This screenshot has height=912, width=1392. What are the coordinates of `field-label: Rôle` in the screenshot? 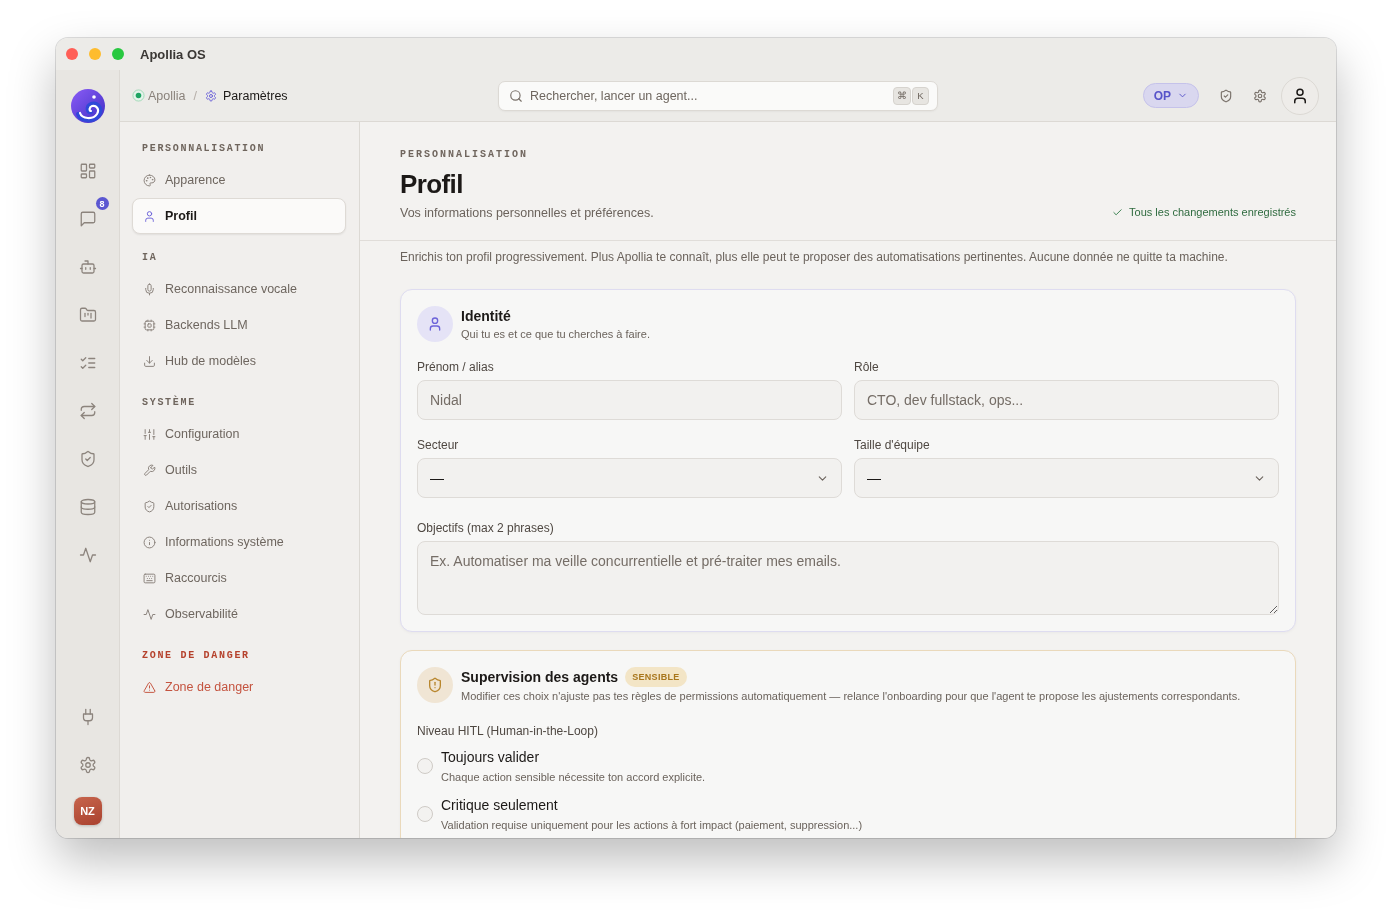 It's located at (867, 367).